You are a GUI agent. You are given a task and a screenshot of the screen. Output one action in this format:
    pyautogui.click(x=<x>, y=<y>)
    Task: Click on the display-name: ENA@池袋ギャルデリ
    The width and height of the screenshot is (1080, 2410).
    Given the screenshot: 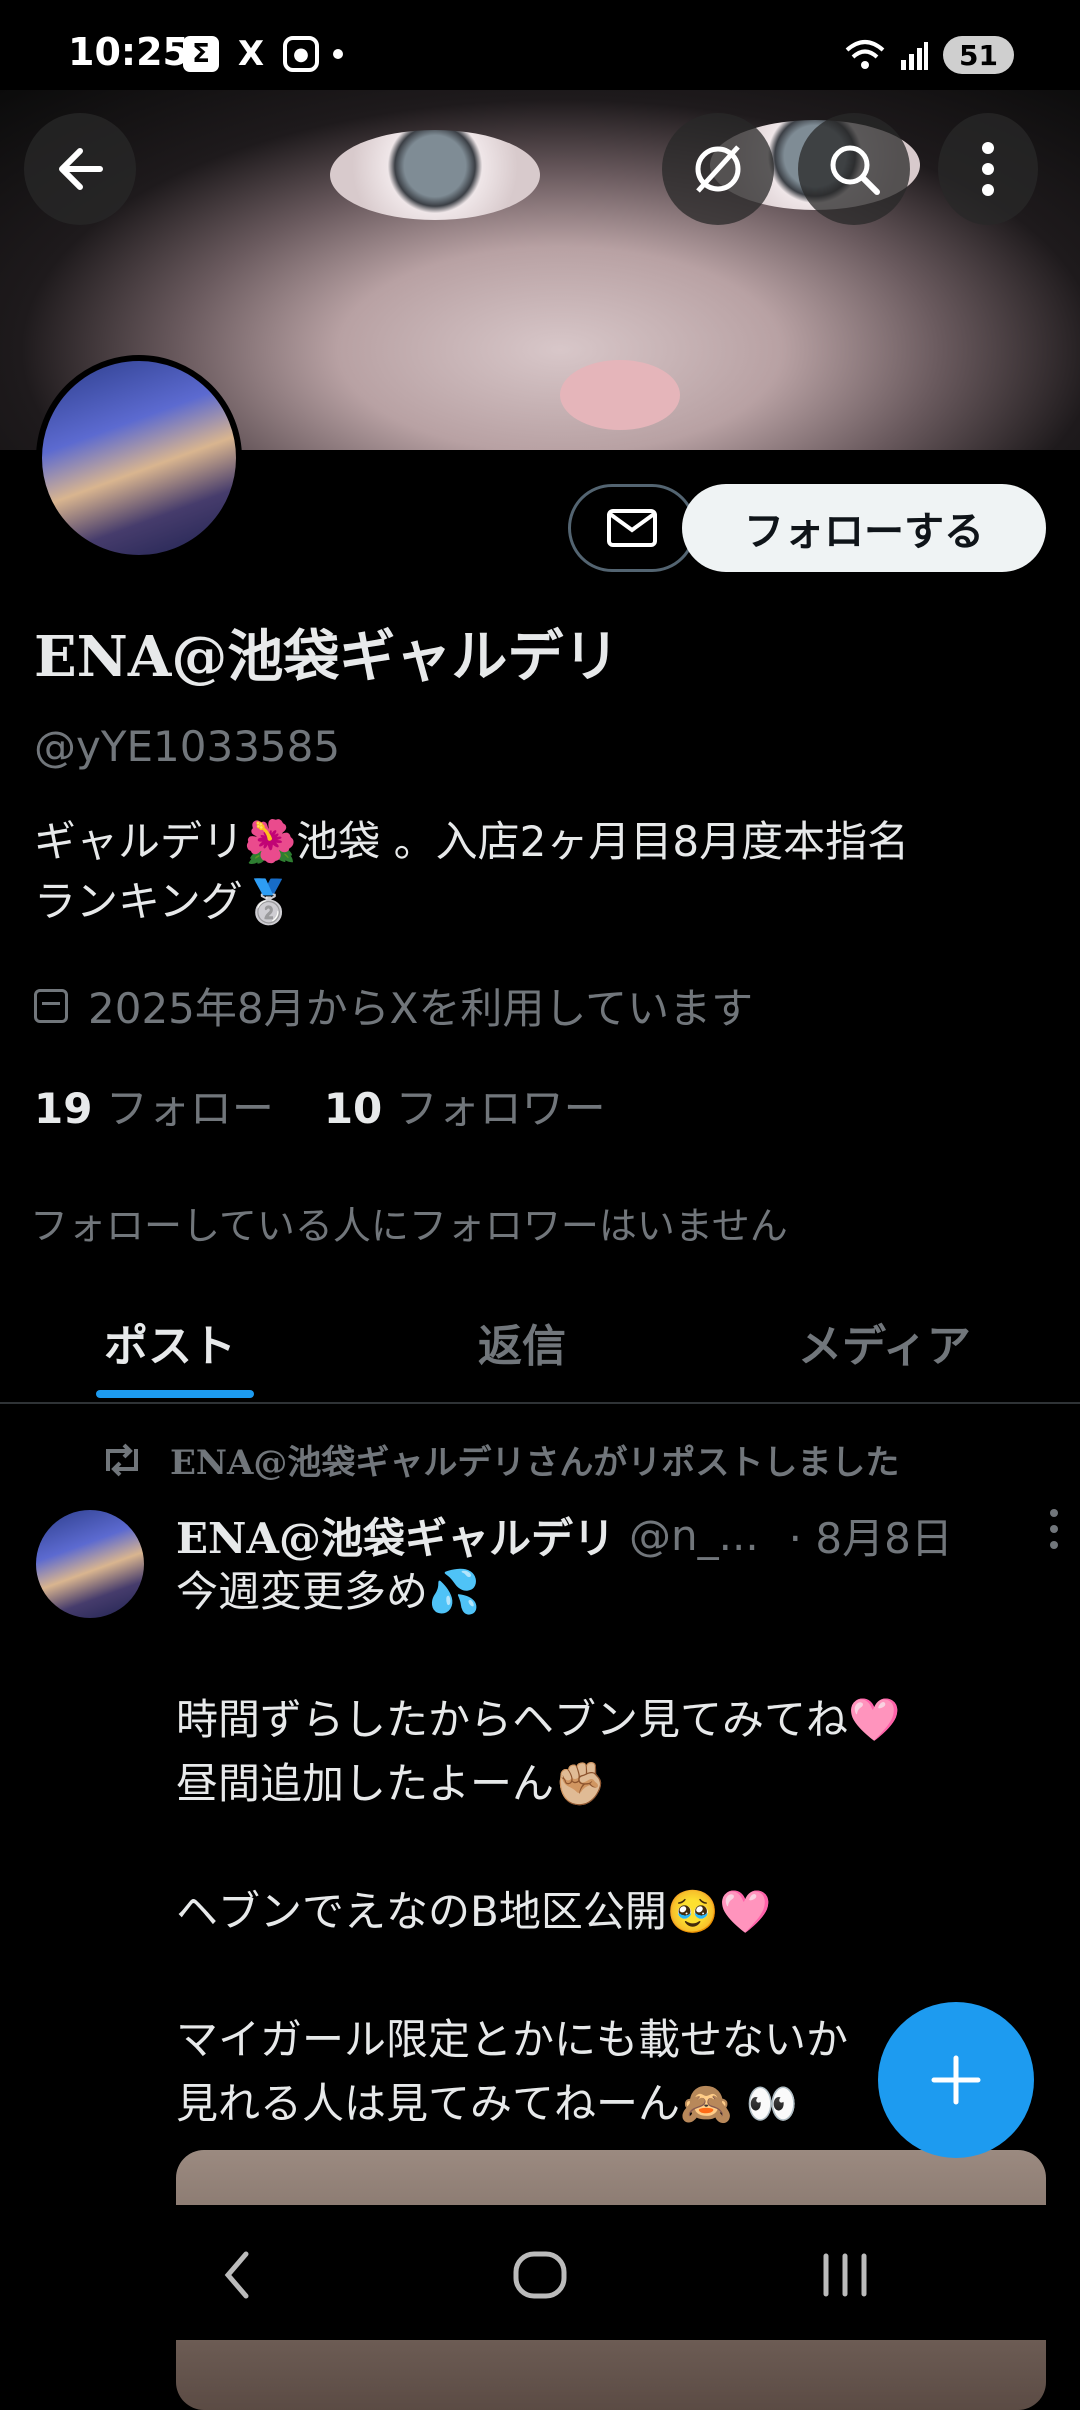 What is the action you would take?
    pyautogui.click(x=327, y=657)
    